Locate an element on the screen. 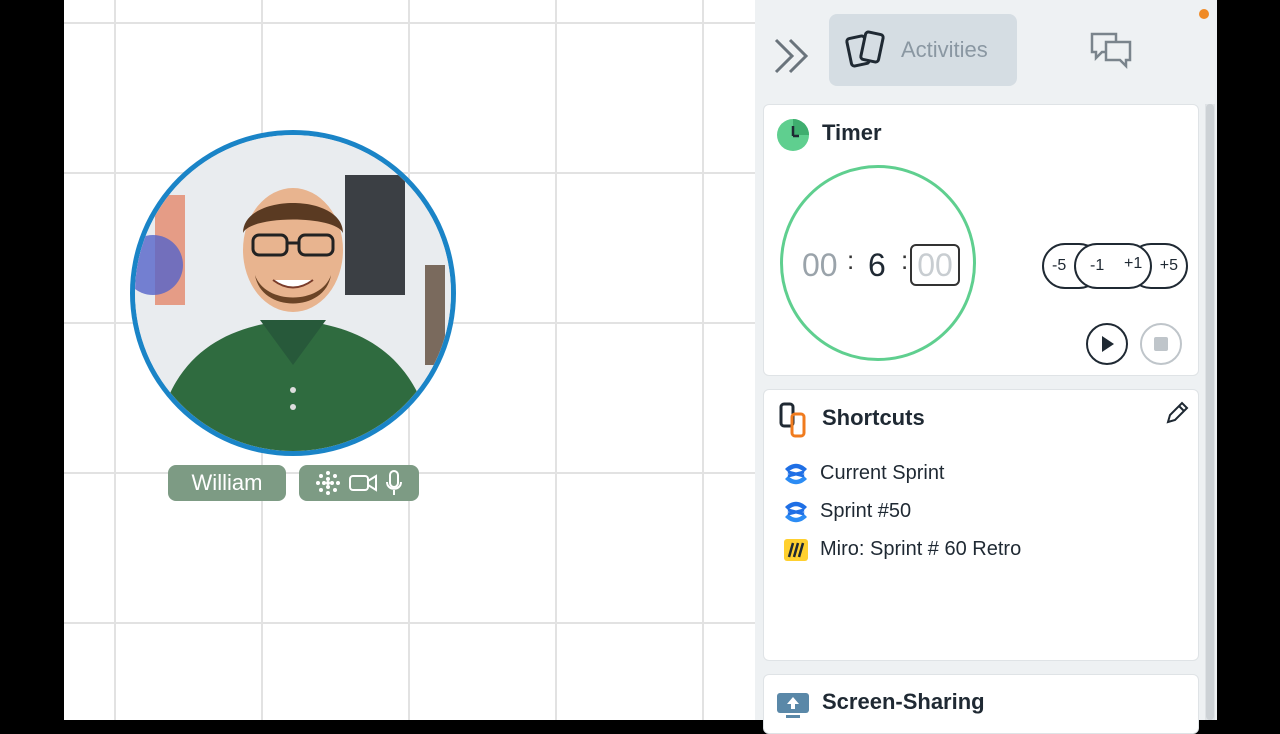  timer-card: Timer 00 : 6 : 00 -5 +5 -1 +1 is located at coordinates (981, 240).